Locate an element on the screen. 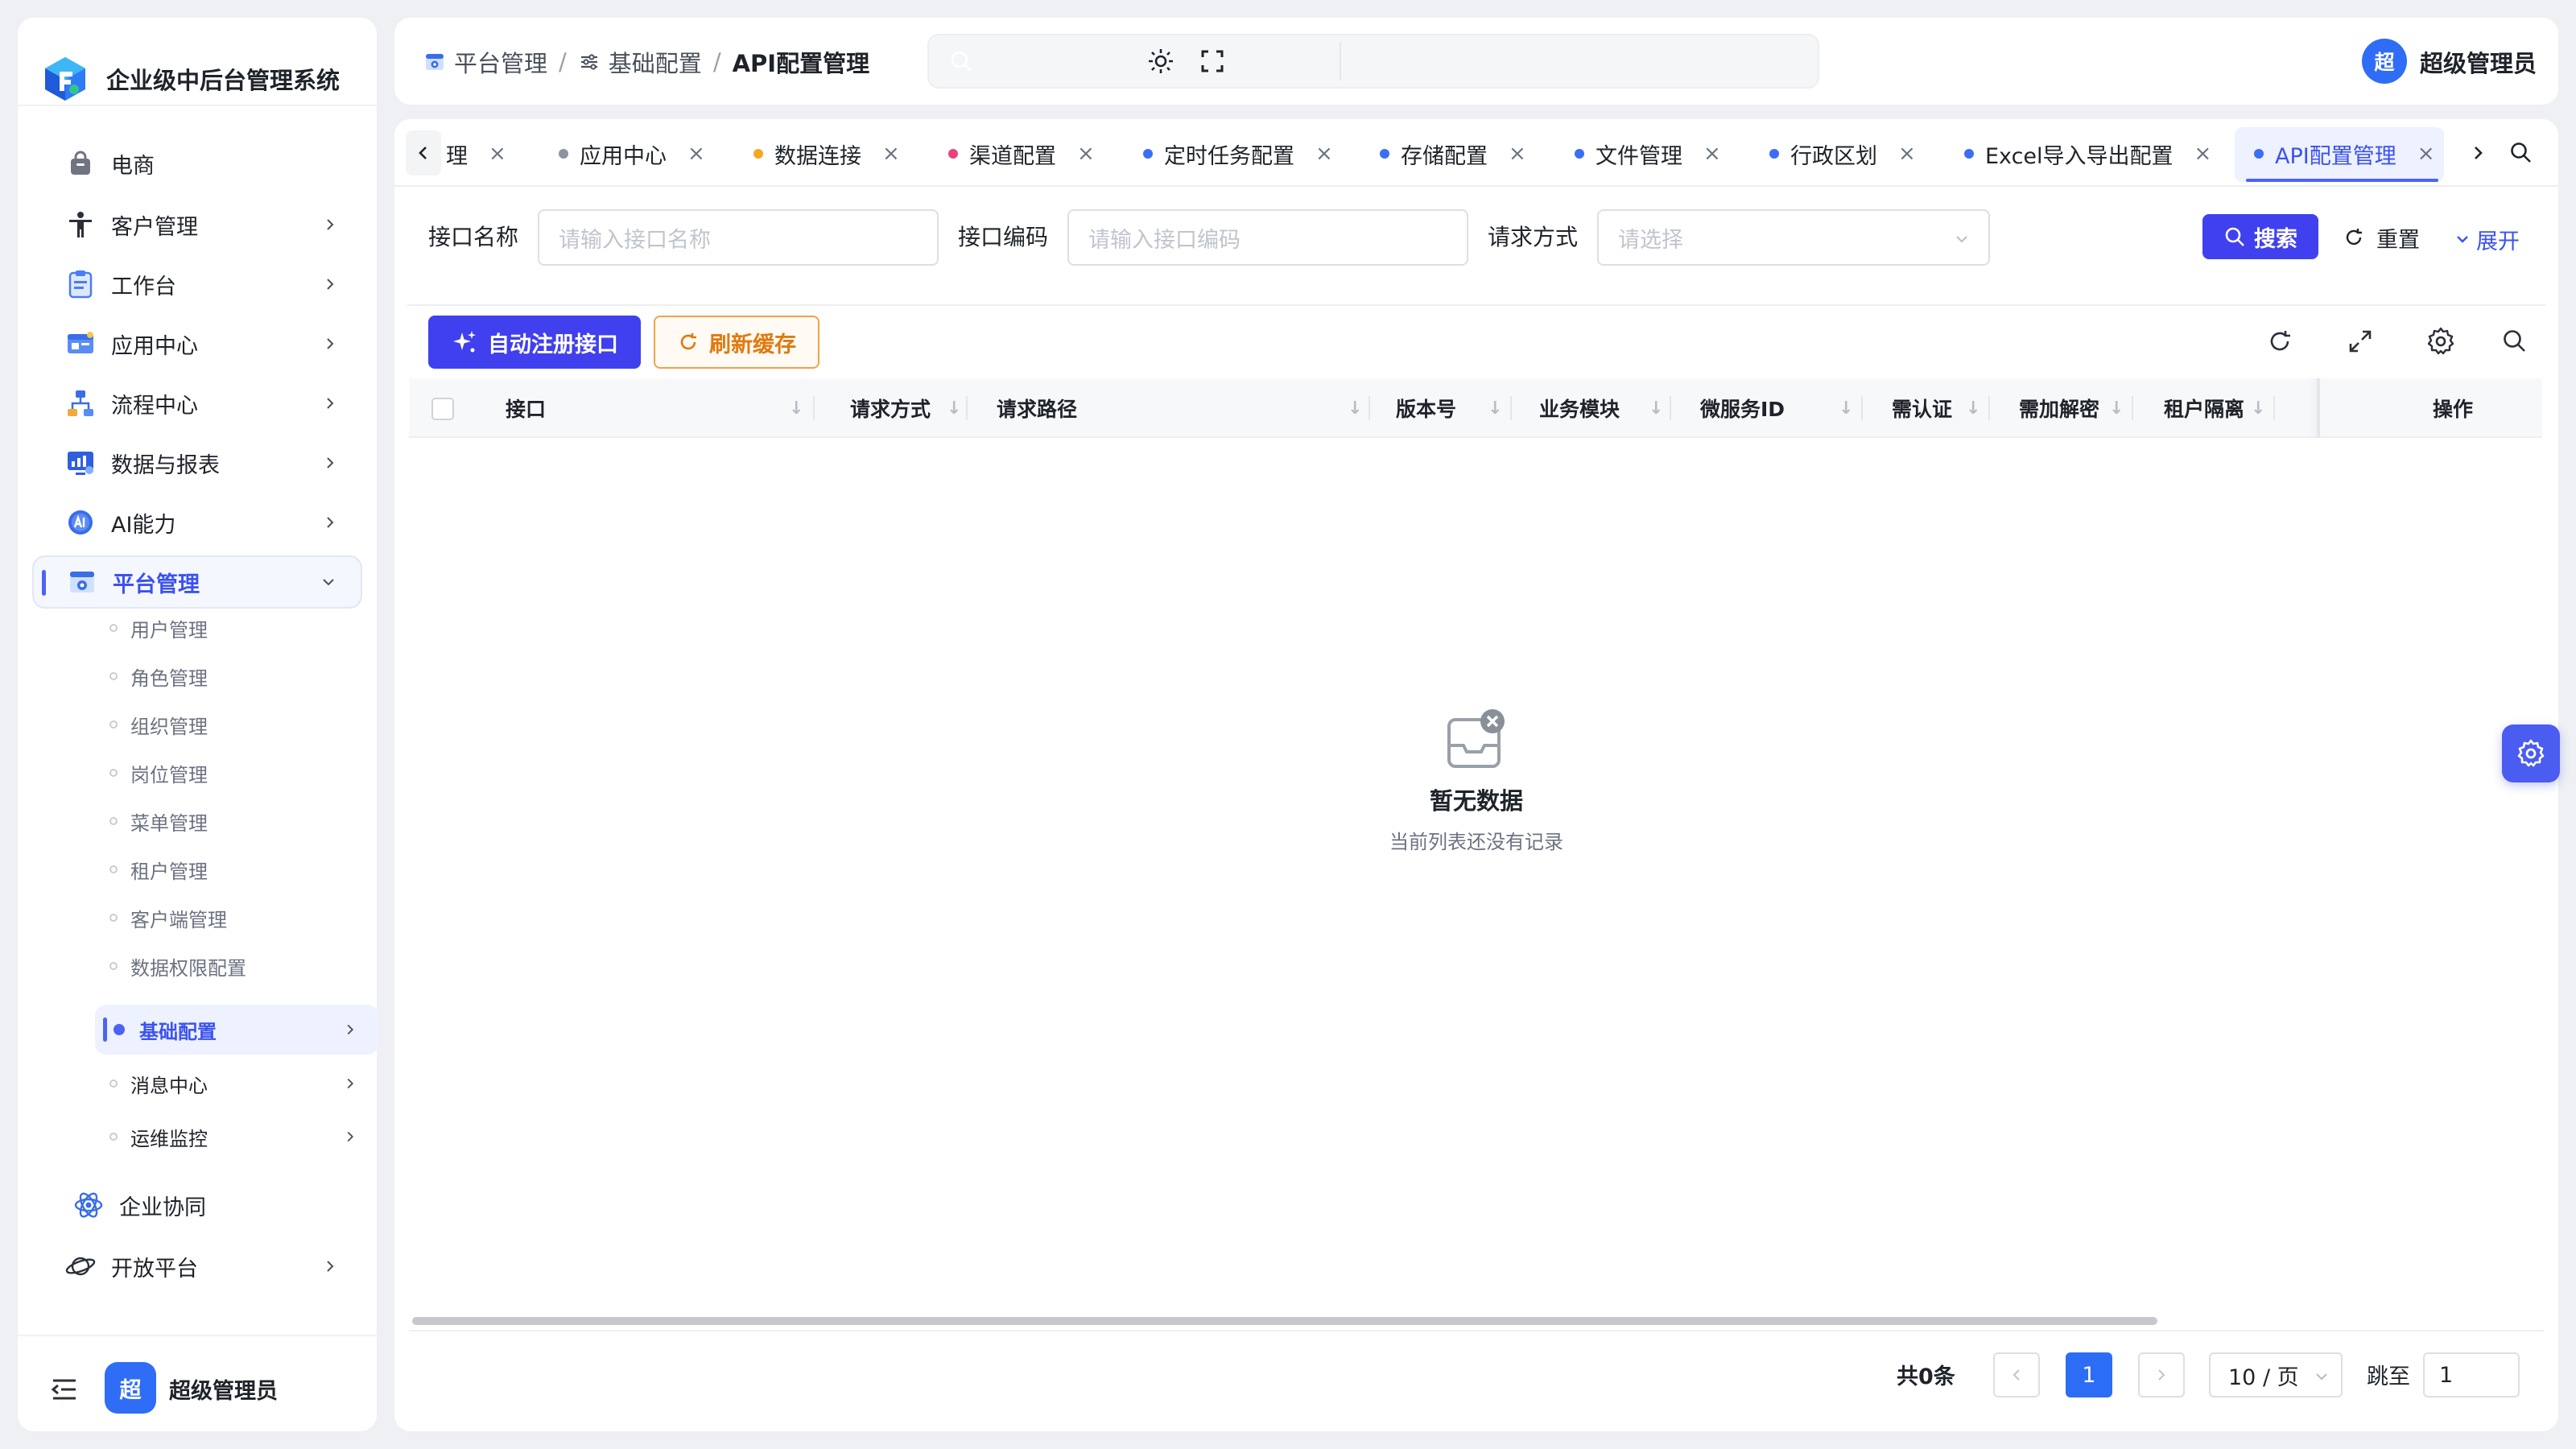 Image resolution: width=2576 pixels, height=1449 pixels. settings-gear-icon is located at coordinates (2441, 341).